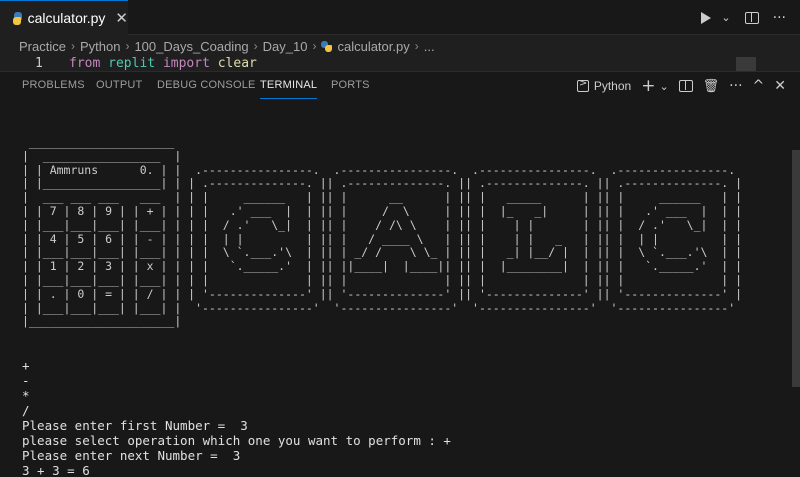  What do you see at coordinates (612, 86) in the screenshot?
I see `terminal-shell-label: Python` at bounding box center [612, 86].